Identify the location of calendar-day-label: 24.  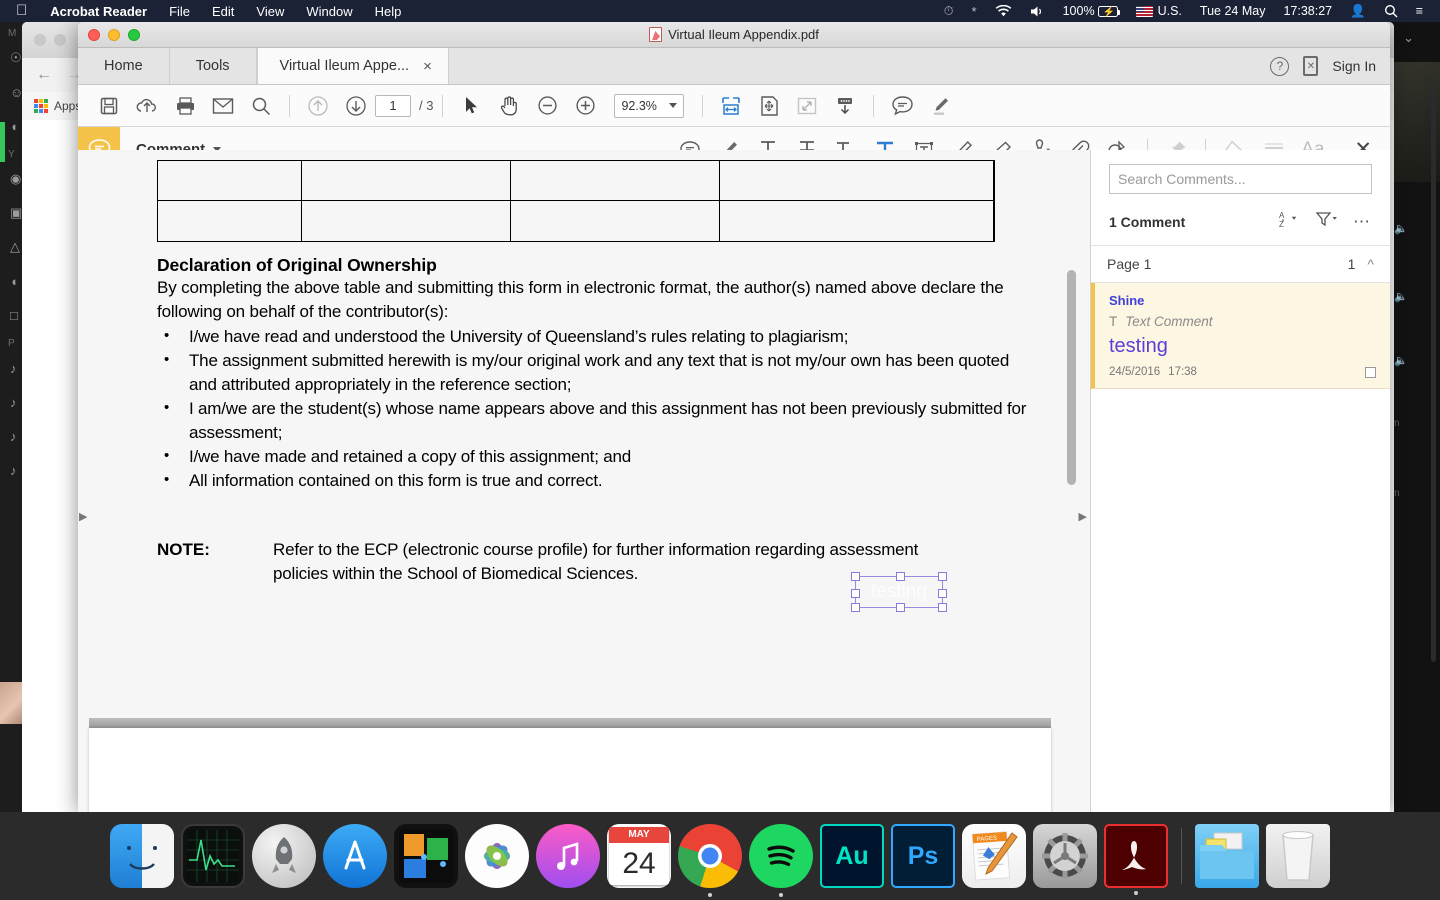
(639, 863).